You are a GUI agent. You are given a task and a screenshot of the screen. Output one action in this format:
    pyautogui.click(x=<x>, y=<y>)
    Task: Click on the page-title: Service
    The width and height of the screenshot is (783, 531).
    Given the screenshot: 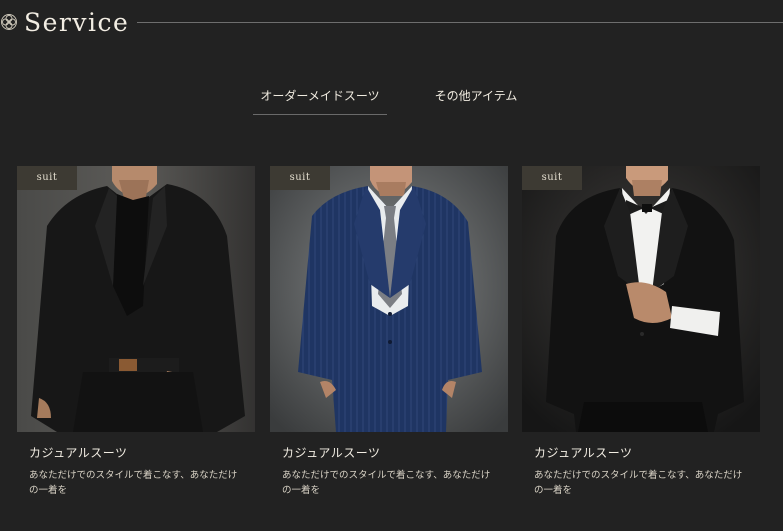 What is the action you would take?
    pyautogui.click(x=77, y=22)
    